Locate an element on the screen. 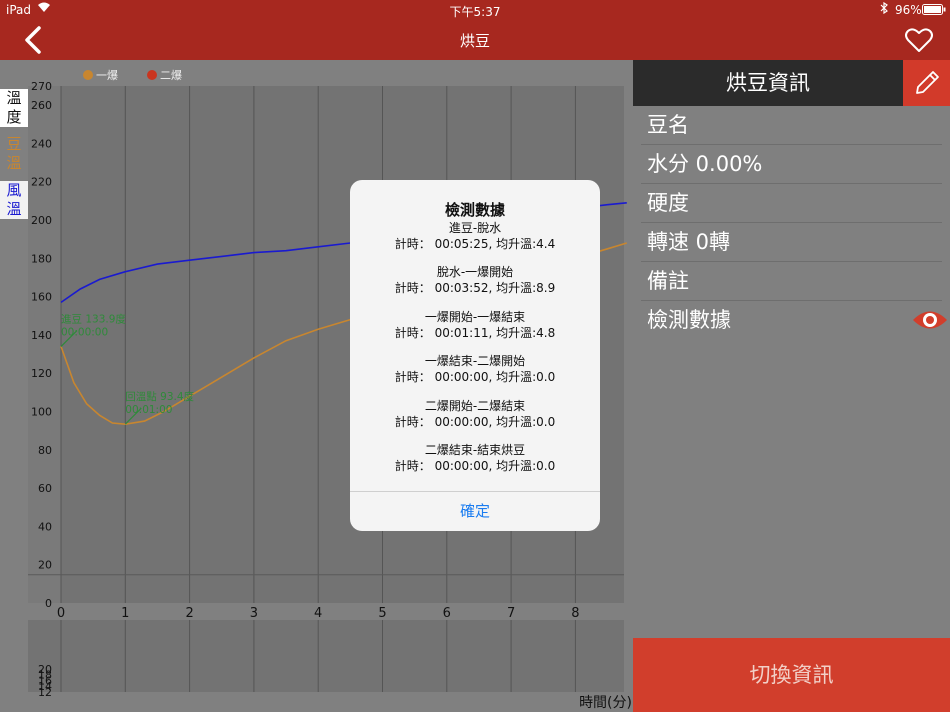 This screenshot has height=712, width=950. y-tick-label: 240 is located at coordinates (41, 143).